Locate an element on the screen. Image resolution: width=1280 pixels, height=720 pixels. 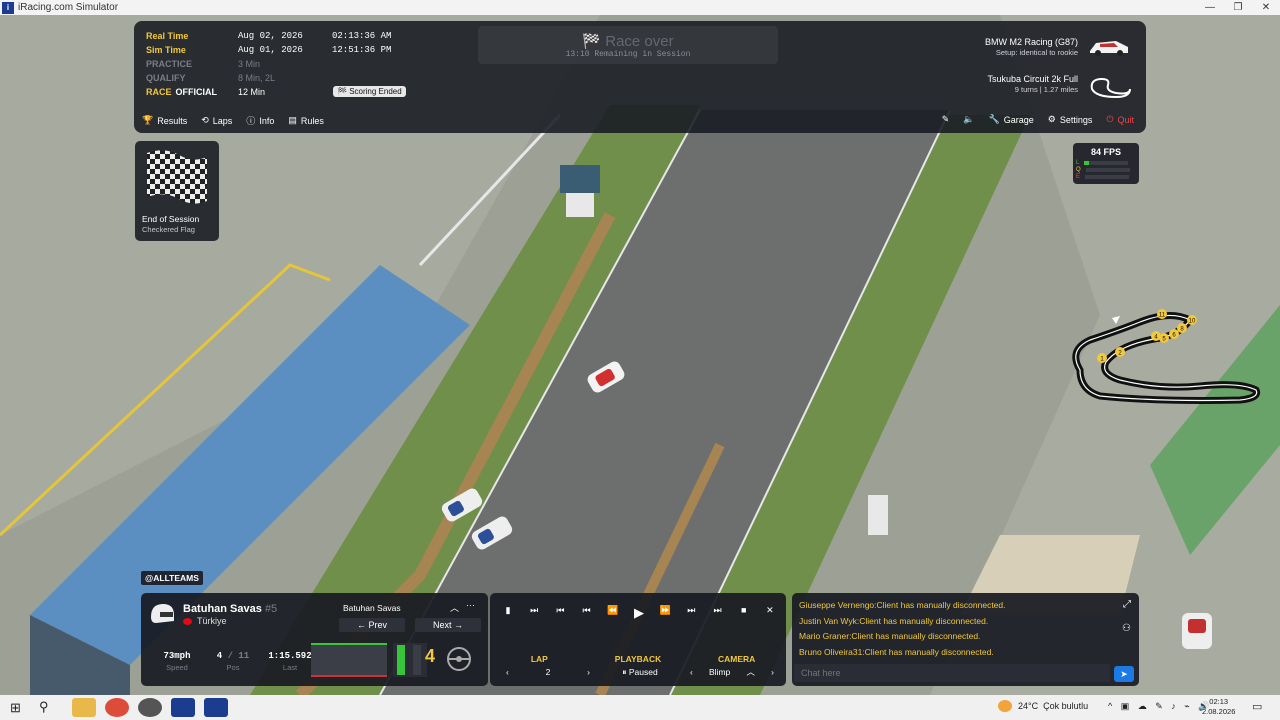
lap-value: 2 is located at coordinates (548, 672).